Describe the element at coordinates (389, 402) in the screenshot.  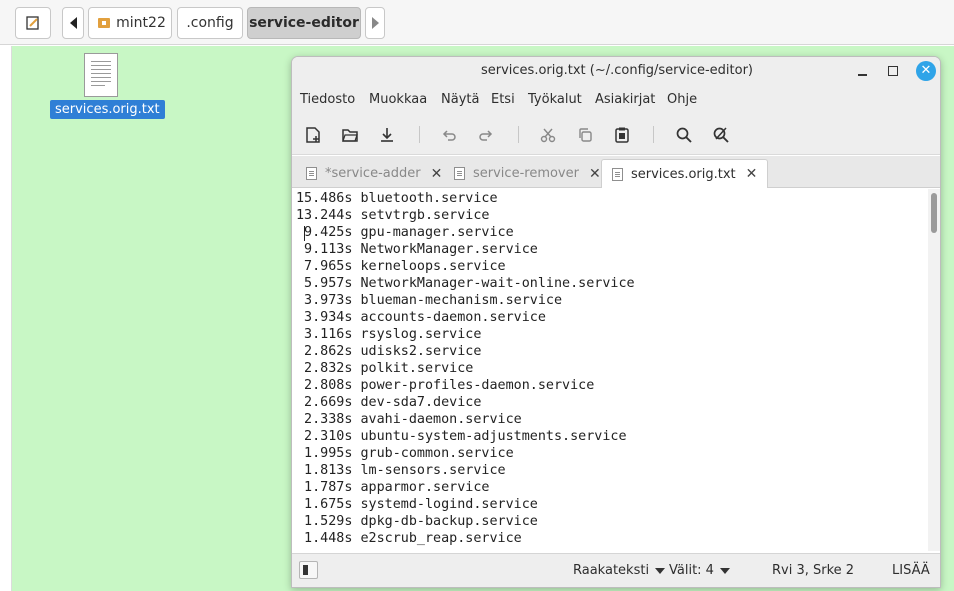
I see `text-line: 2.669s dev-sda7.device` at that location.